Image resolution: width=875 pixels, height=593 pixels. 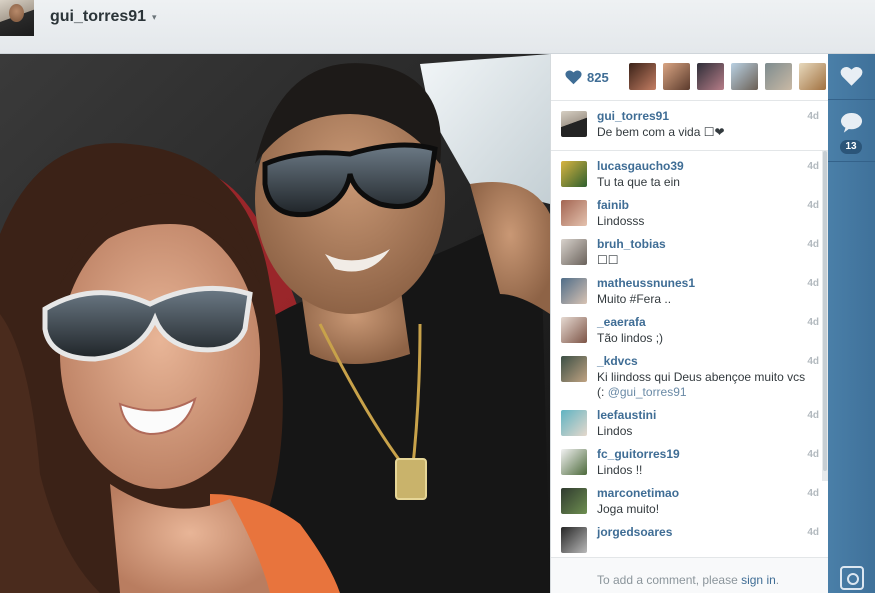 What do you see at coordinates (621, 221) in the screenshot?
I see `comment-text: Lindosss` at bounding box center [621, 221].